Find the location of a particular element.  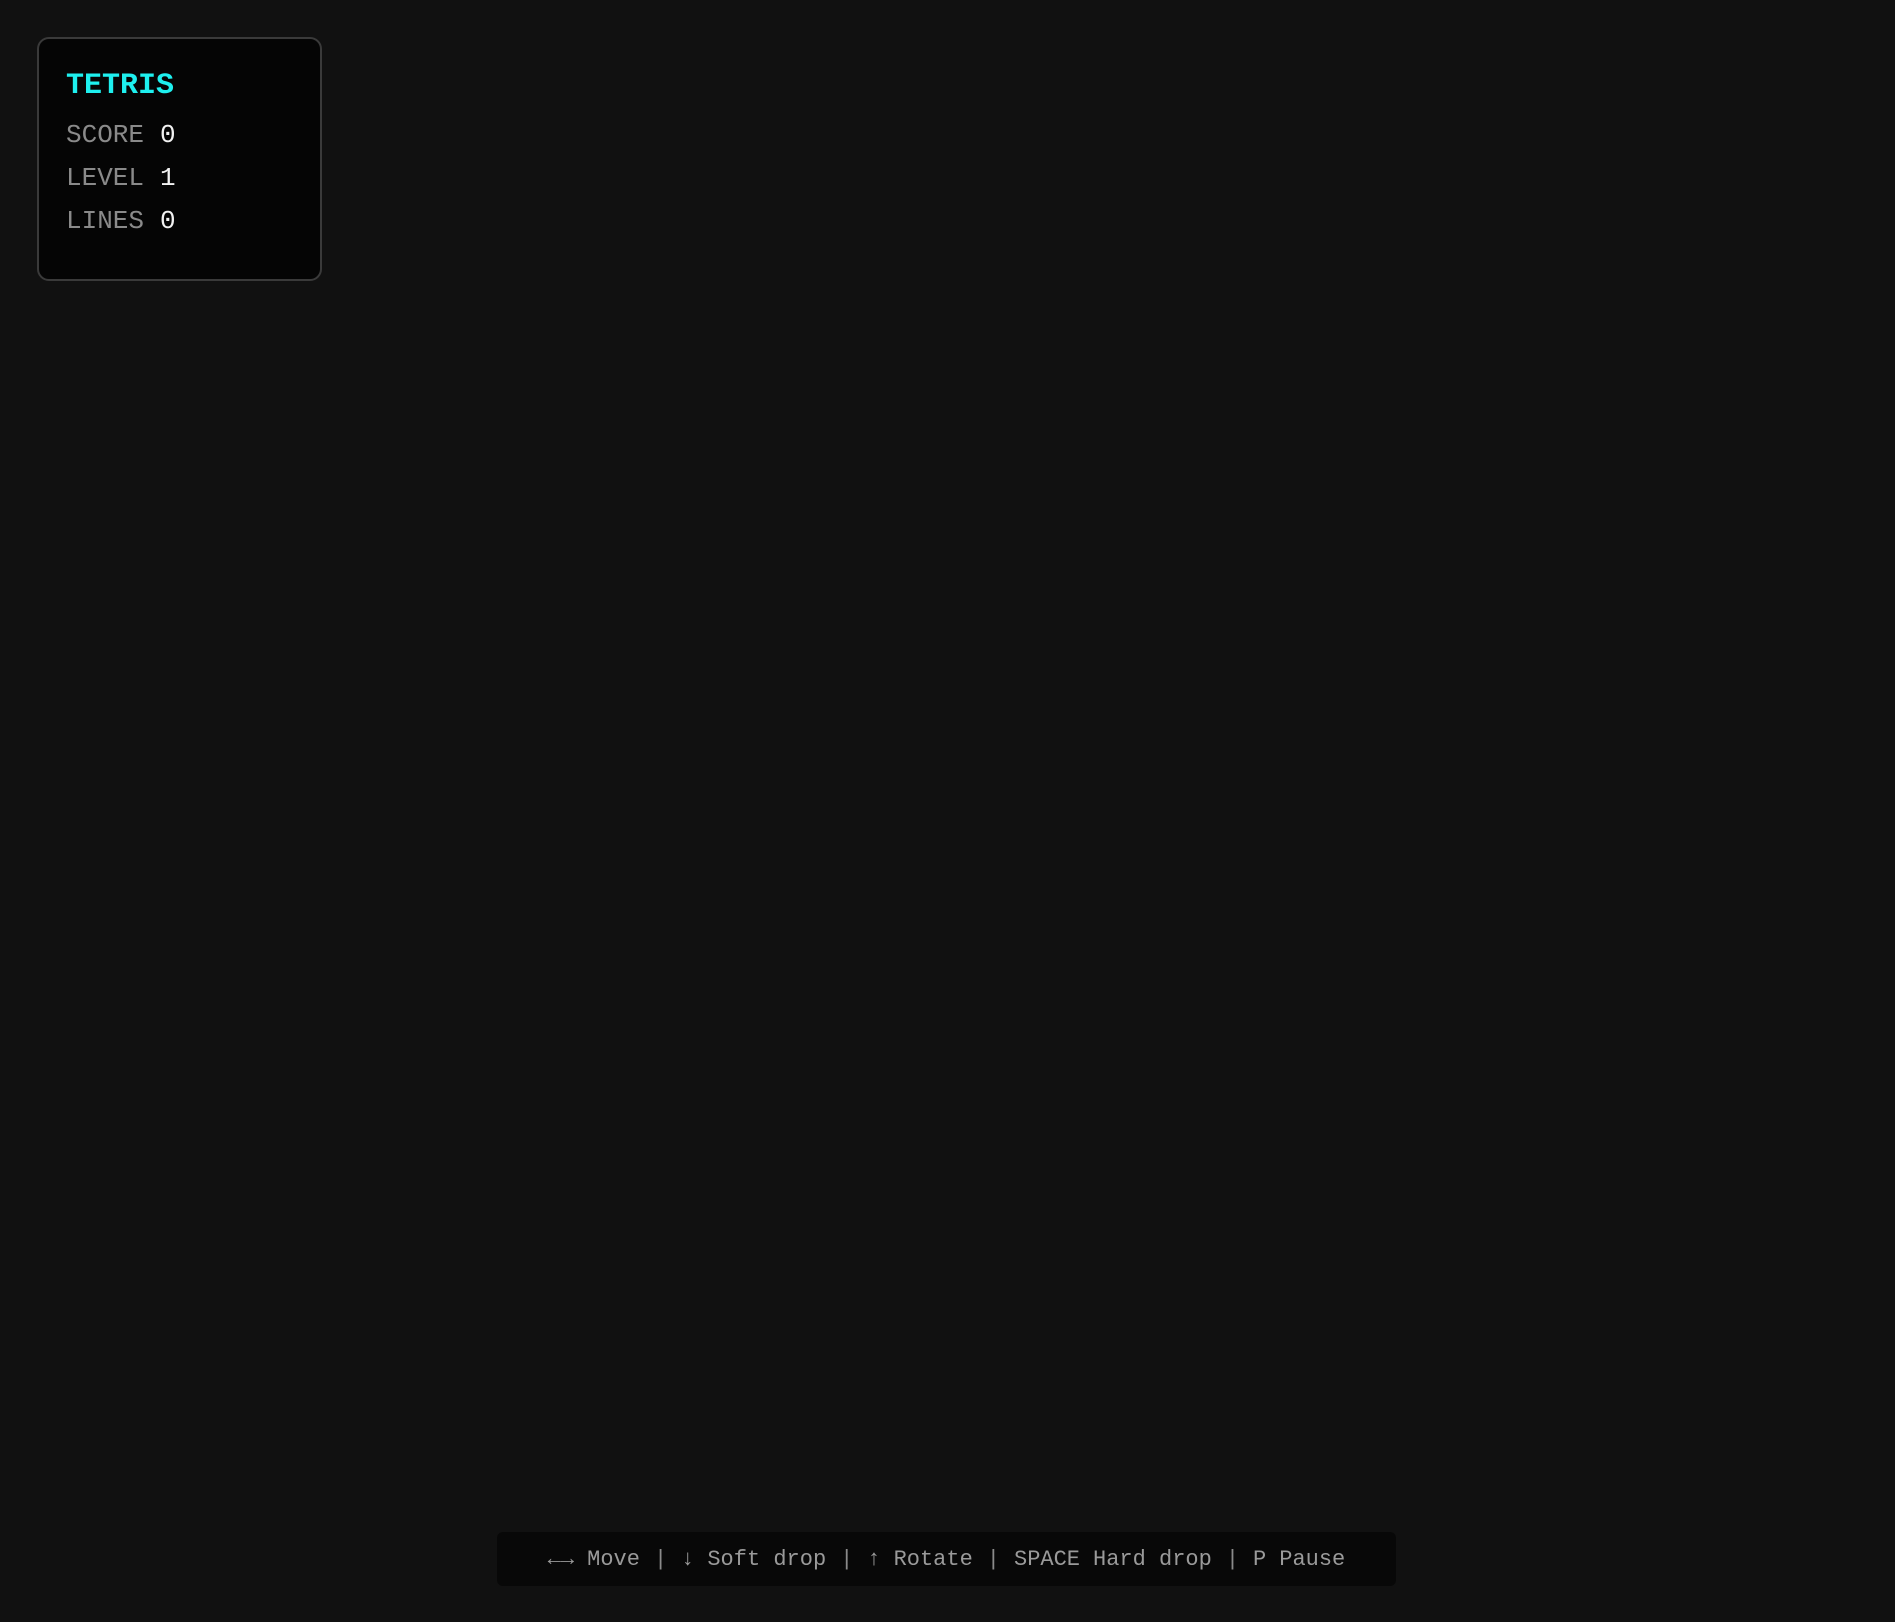

up-arrow-icon: ↑ is located at coordinates (874, 1559).